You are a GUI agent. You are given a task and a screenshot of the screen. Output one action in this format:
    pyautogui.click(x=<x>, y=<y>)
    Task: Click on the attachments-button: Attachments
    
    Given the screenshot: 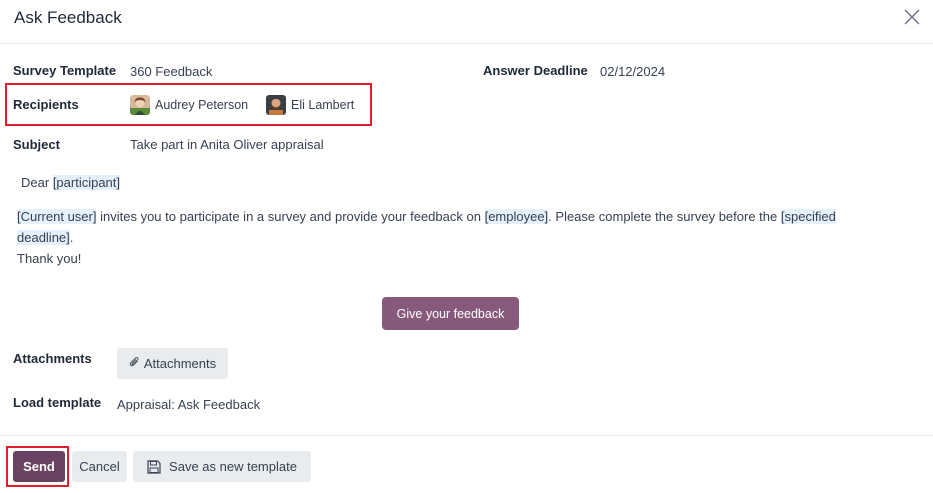 What is the action you would take?
    pyautogui.click(x=172, y=363)
    